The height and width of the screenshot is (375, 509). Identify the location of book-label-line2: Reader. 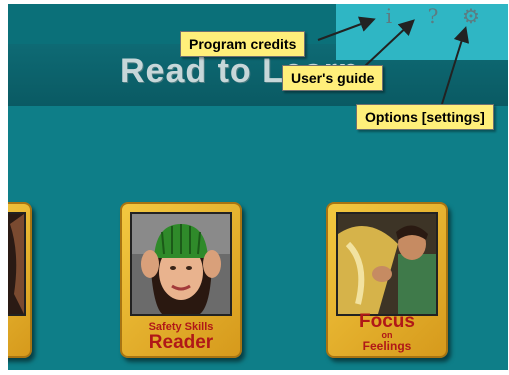
(181, 342).